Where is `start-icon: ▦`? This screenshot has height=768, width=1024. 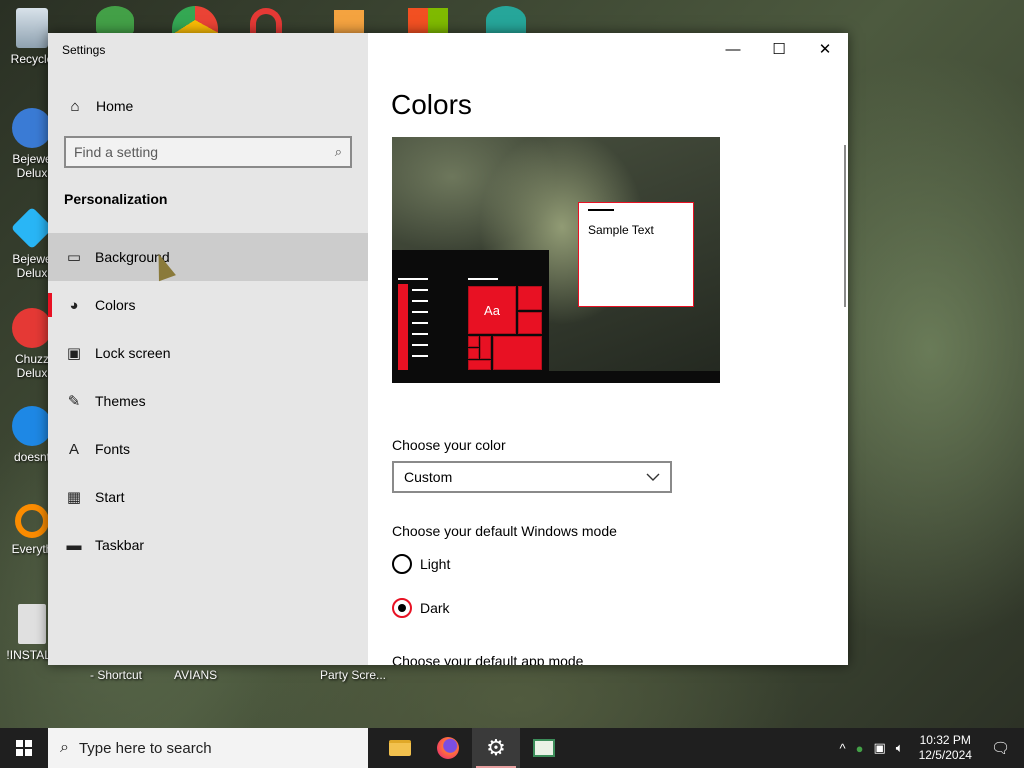 start-icon: ▦ is located at coordinates (74, 497).